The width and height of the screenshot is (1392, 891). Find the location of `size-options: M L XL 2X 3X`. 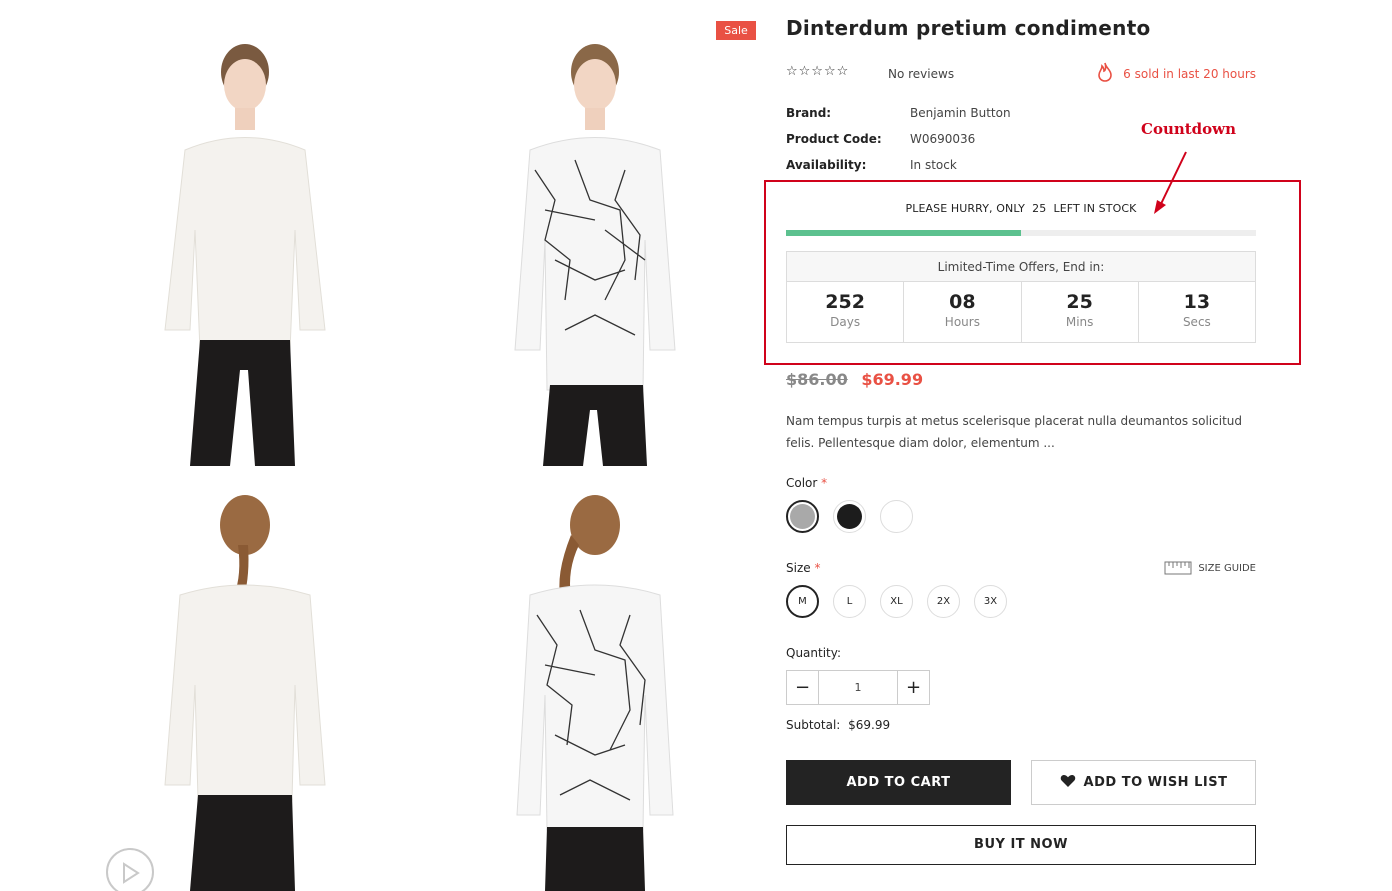

size-options: M L XL 2X 3X is located at coordinates (896, 601).